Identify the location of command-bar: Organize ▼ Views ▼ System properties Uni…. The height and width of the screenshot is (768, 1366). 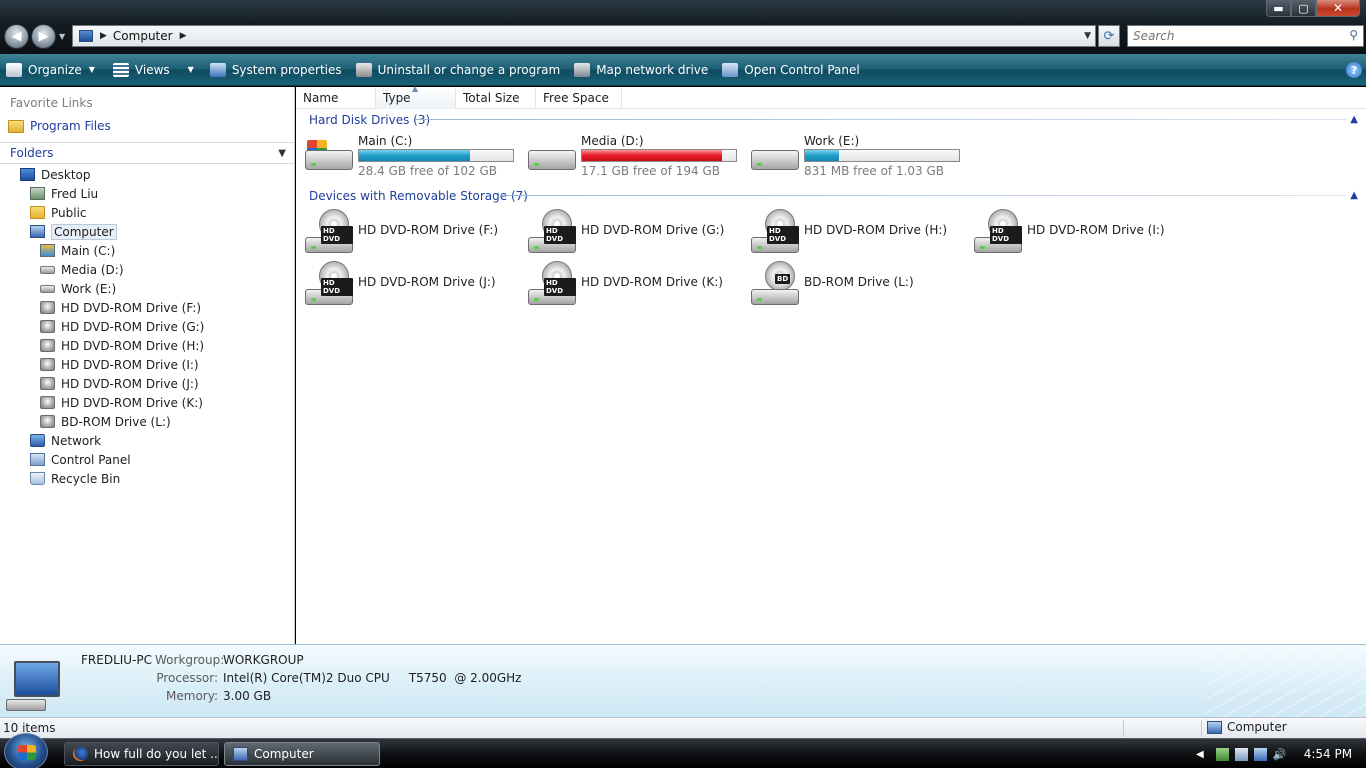
(683, 70).